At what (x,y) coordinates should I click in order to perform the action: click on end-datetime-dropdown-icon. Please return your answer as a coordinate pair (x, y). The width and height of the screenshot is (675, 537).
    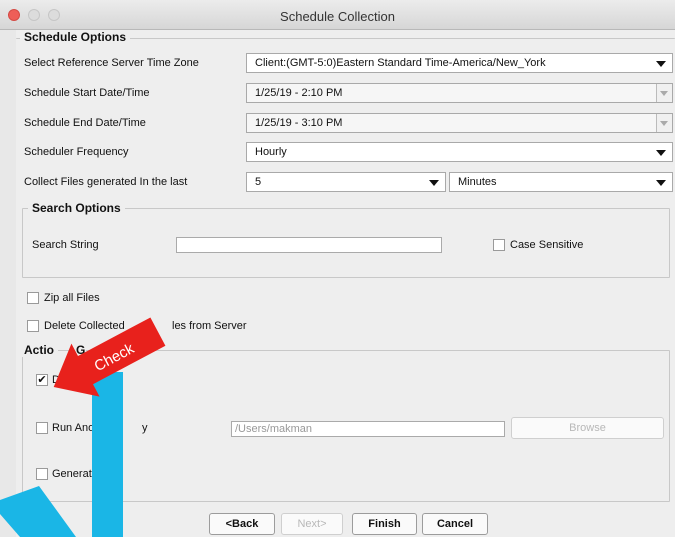
    Looking at the image, I should click on (664, 123).